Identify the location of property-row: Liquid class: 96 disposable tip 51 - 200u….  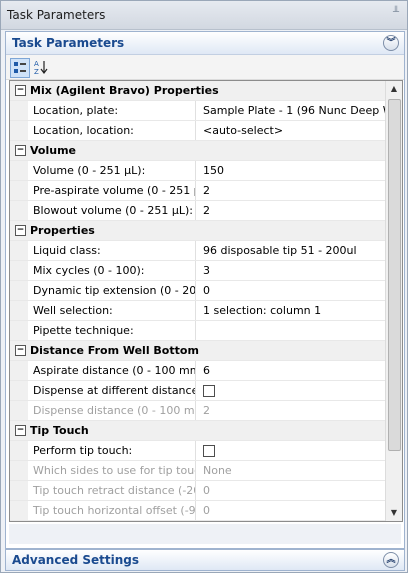
(198, 251).